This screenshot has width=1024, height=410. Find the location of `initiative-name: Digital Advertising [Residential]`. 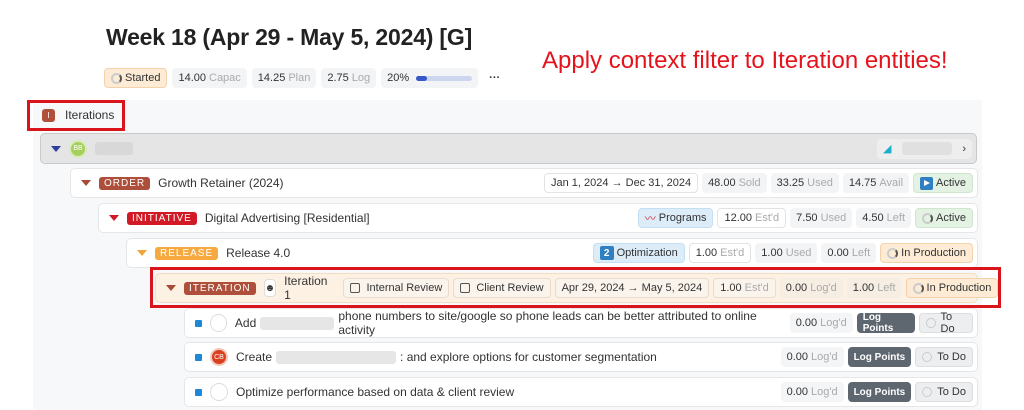

initiative-name: Digital Advertising [Residential] is located at coordinates (287, 218).